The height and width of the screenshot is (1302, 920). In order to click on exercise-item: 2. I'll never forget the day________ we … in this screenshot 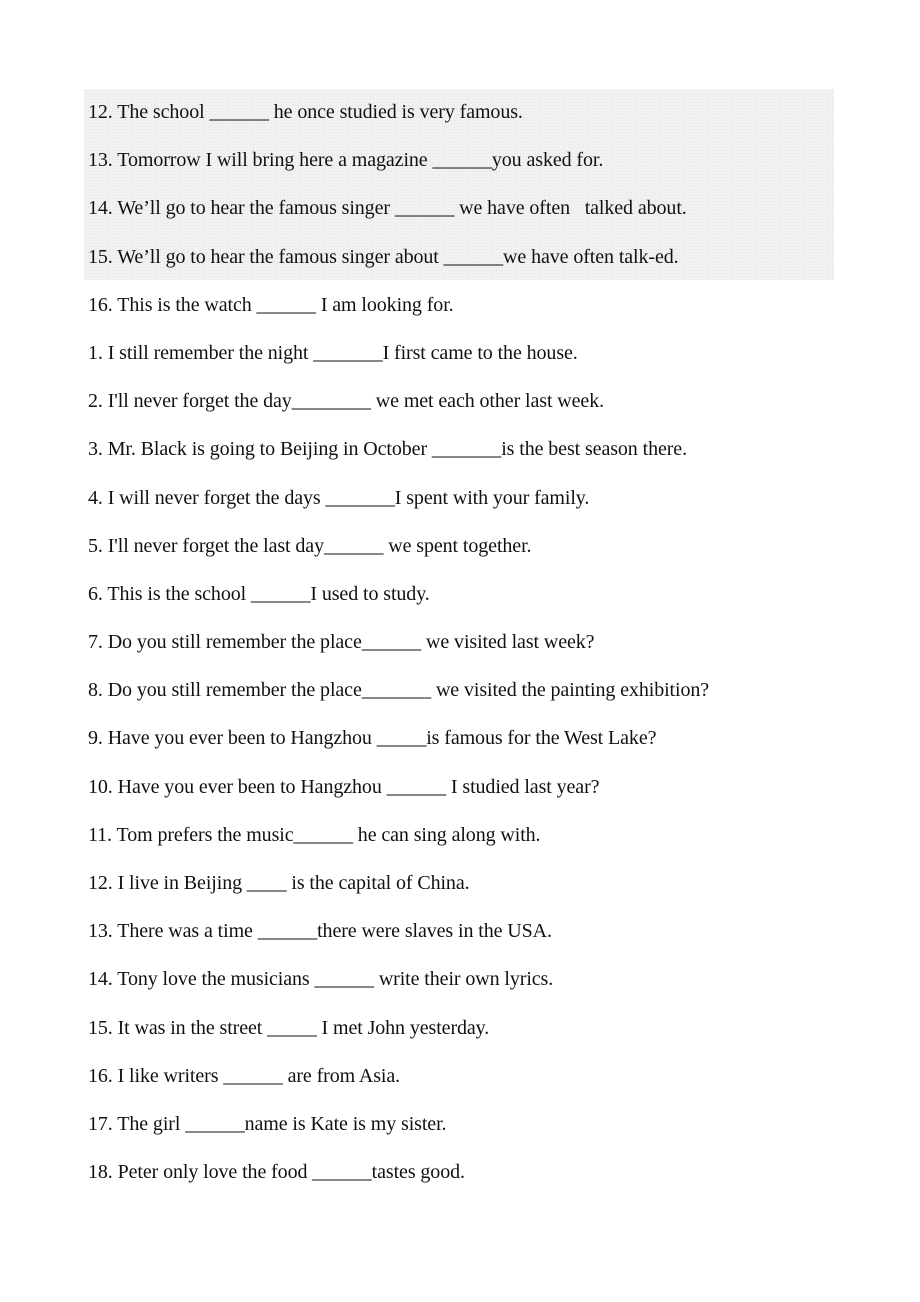, I will do `click(346, 401)`.